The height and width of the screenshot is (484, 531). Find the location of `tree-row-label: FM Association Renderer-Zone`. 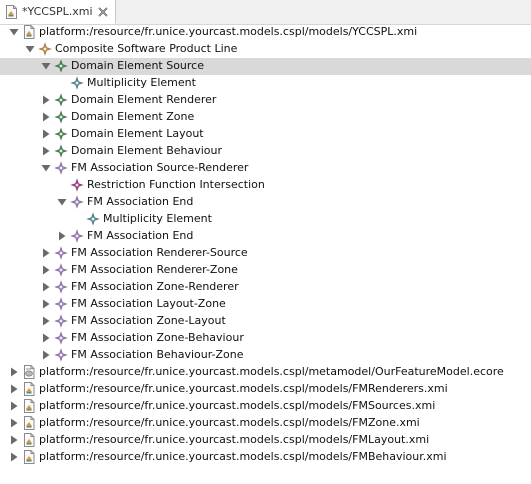

tree-row-label: FM Association Renderer-Zone is located at coordinates (154, 269).